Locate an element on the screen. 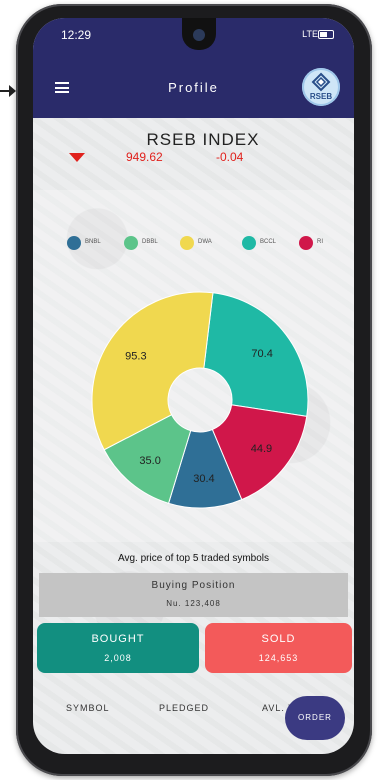 This screenshot has height=780, width=379. legend-label: BNBL is located at coordinates (93, 242).